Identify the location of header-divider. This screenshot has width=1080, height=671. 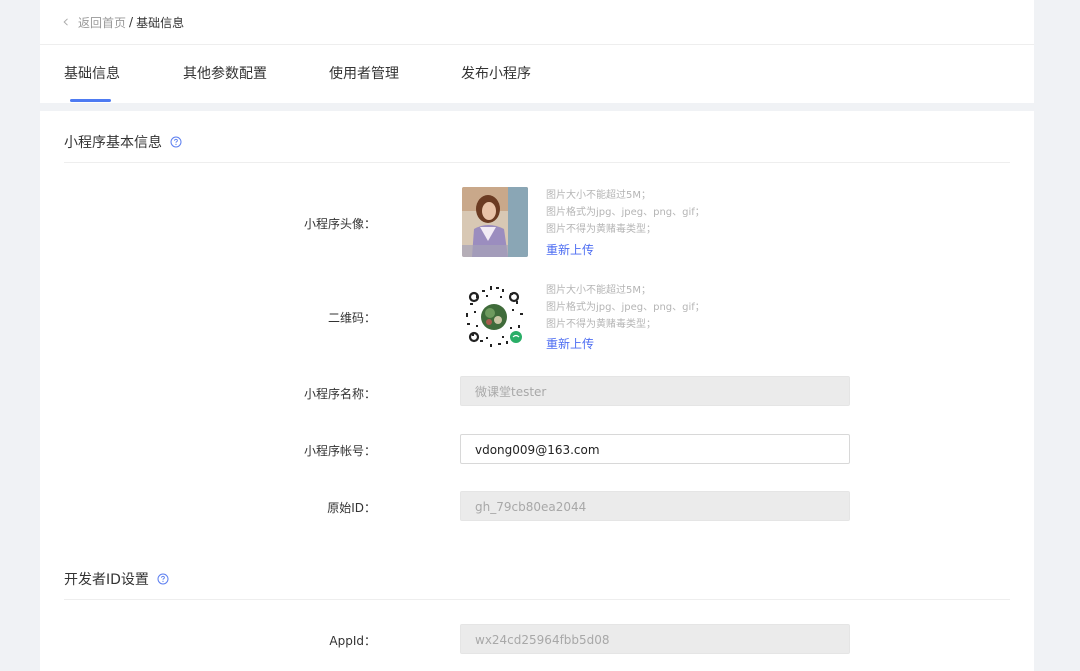
(537, 44).